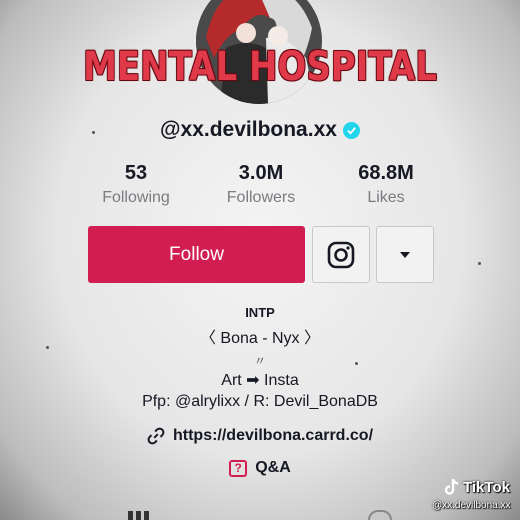 The width and height of the screenshot is (520, 520). What do you see at coordinates (260, 312) in the screenshot?
I see `bio-type: INTP` at bounding box center [260, 312].